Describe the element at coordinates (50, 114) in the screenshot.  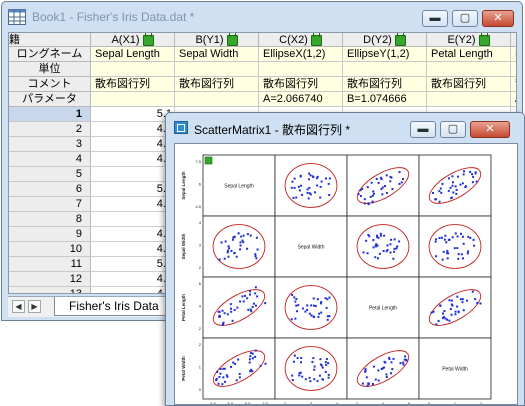
I see `row-number: 1` at that location.